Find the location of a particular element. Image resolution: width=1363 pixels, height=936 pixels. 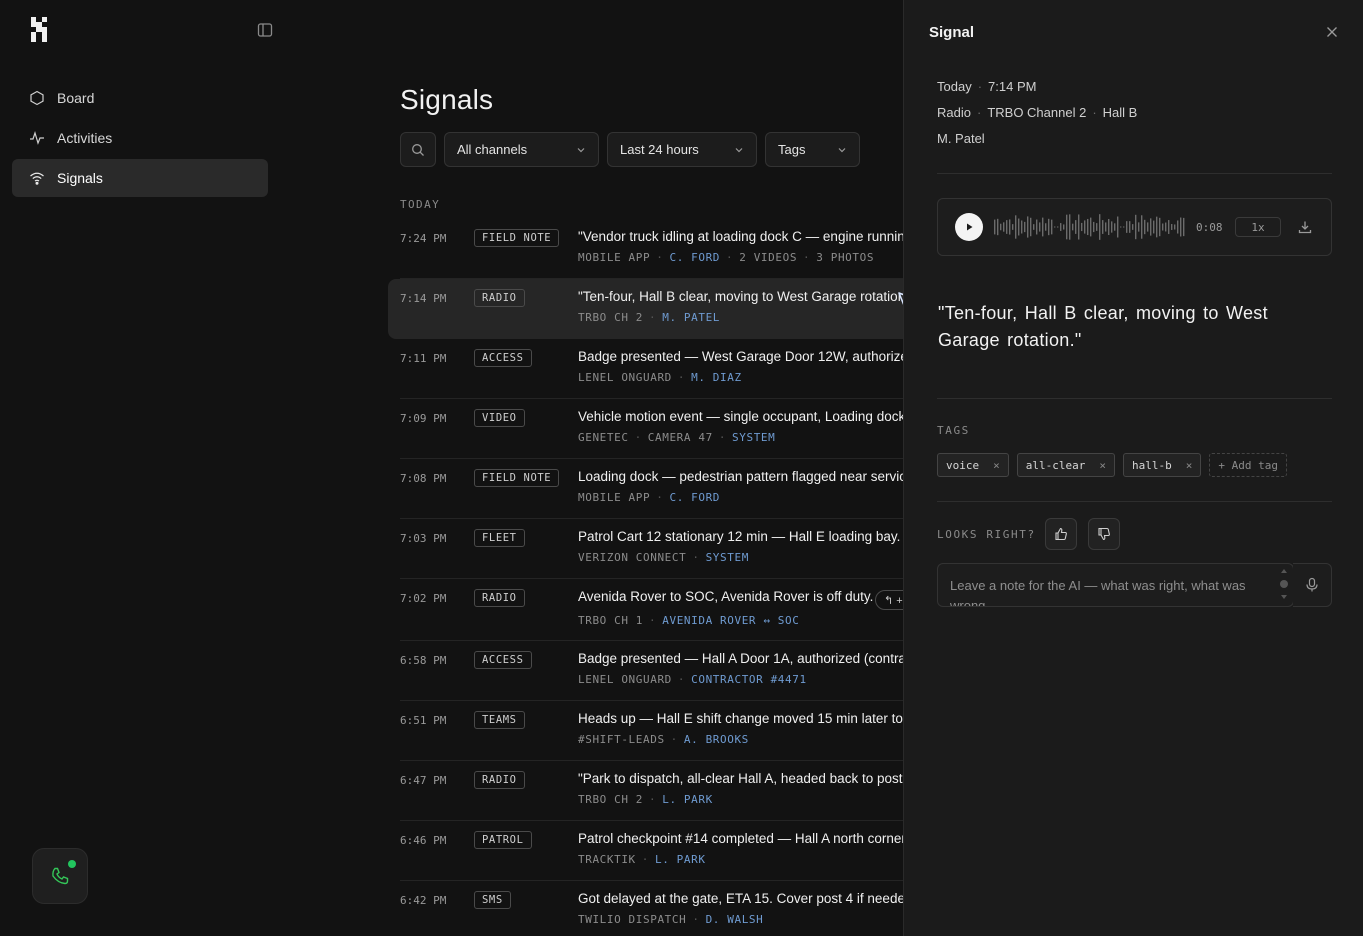

thumbs-down-button is located at coordinates (1104, 534).